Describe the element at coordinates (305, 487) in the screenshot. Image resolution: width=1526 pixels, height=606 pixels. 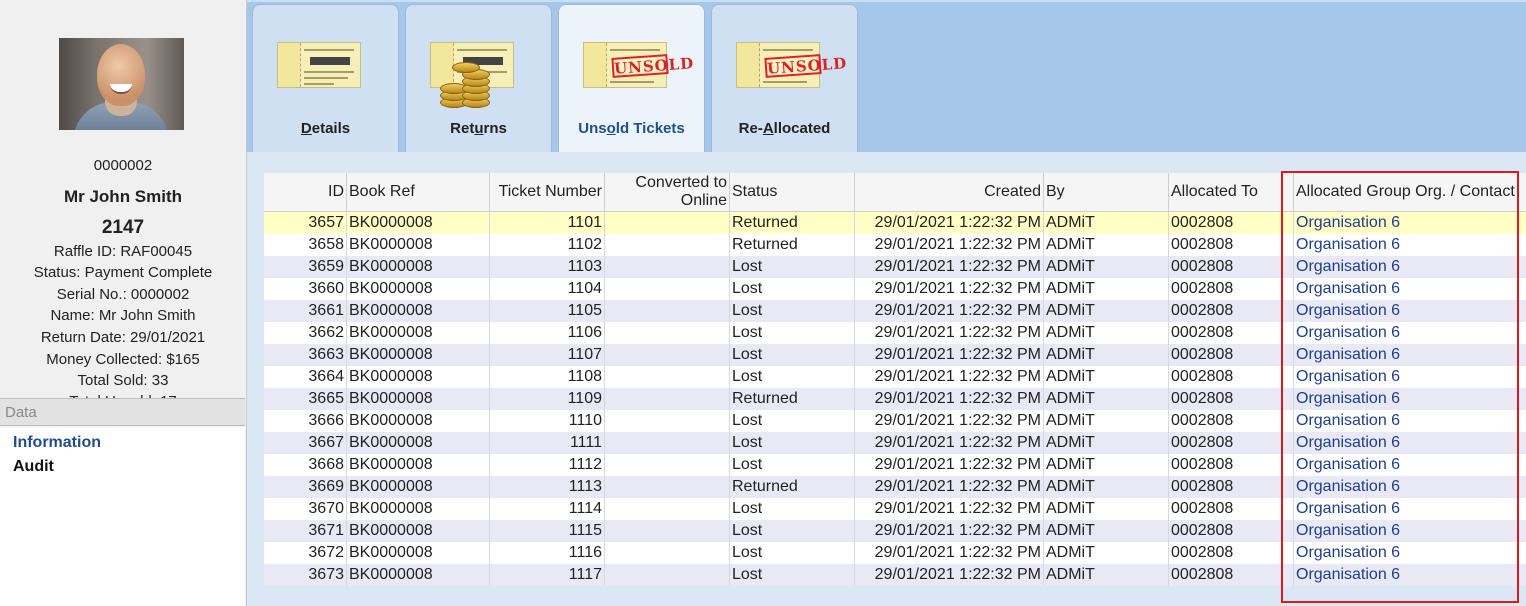
I see `cell-id: 3669` at that location.